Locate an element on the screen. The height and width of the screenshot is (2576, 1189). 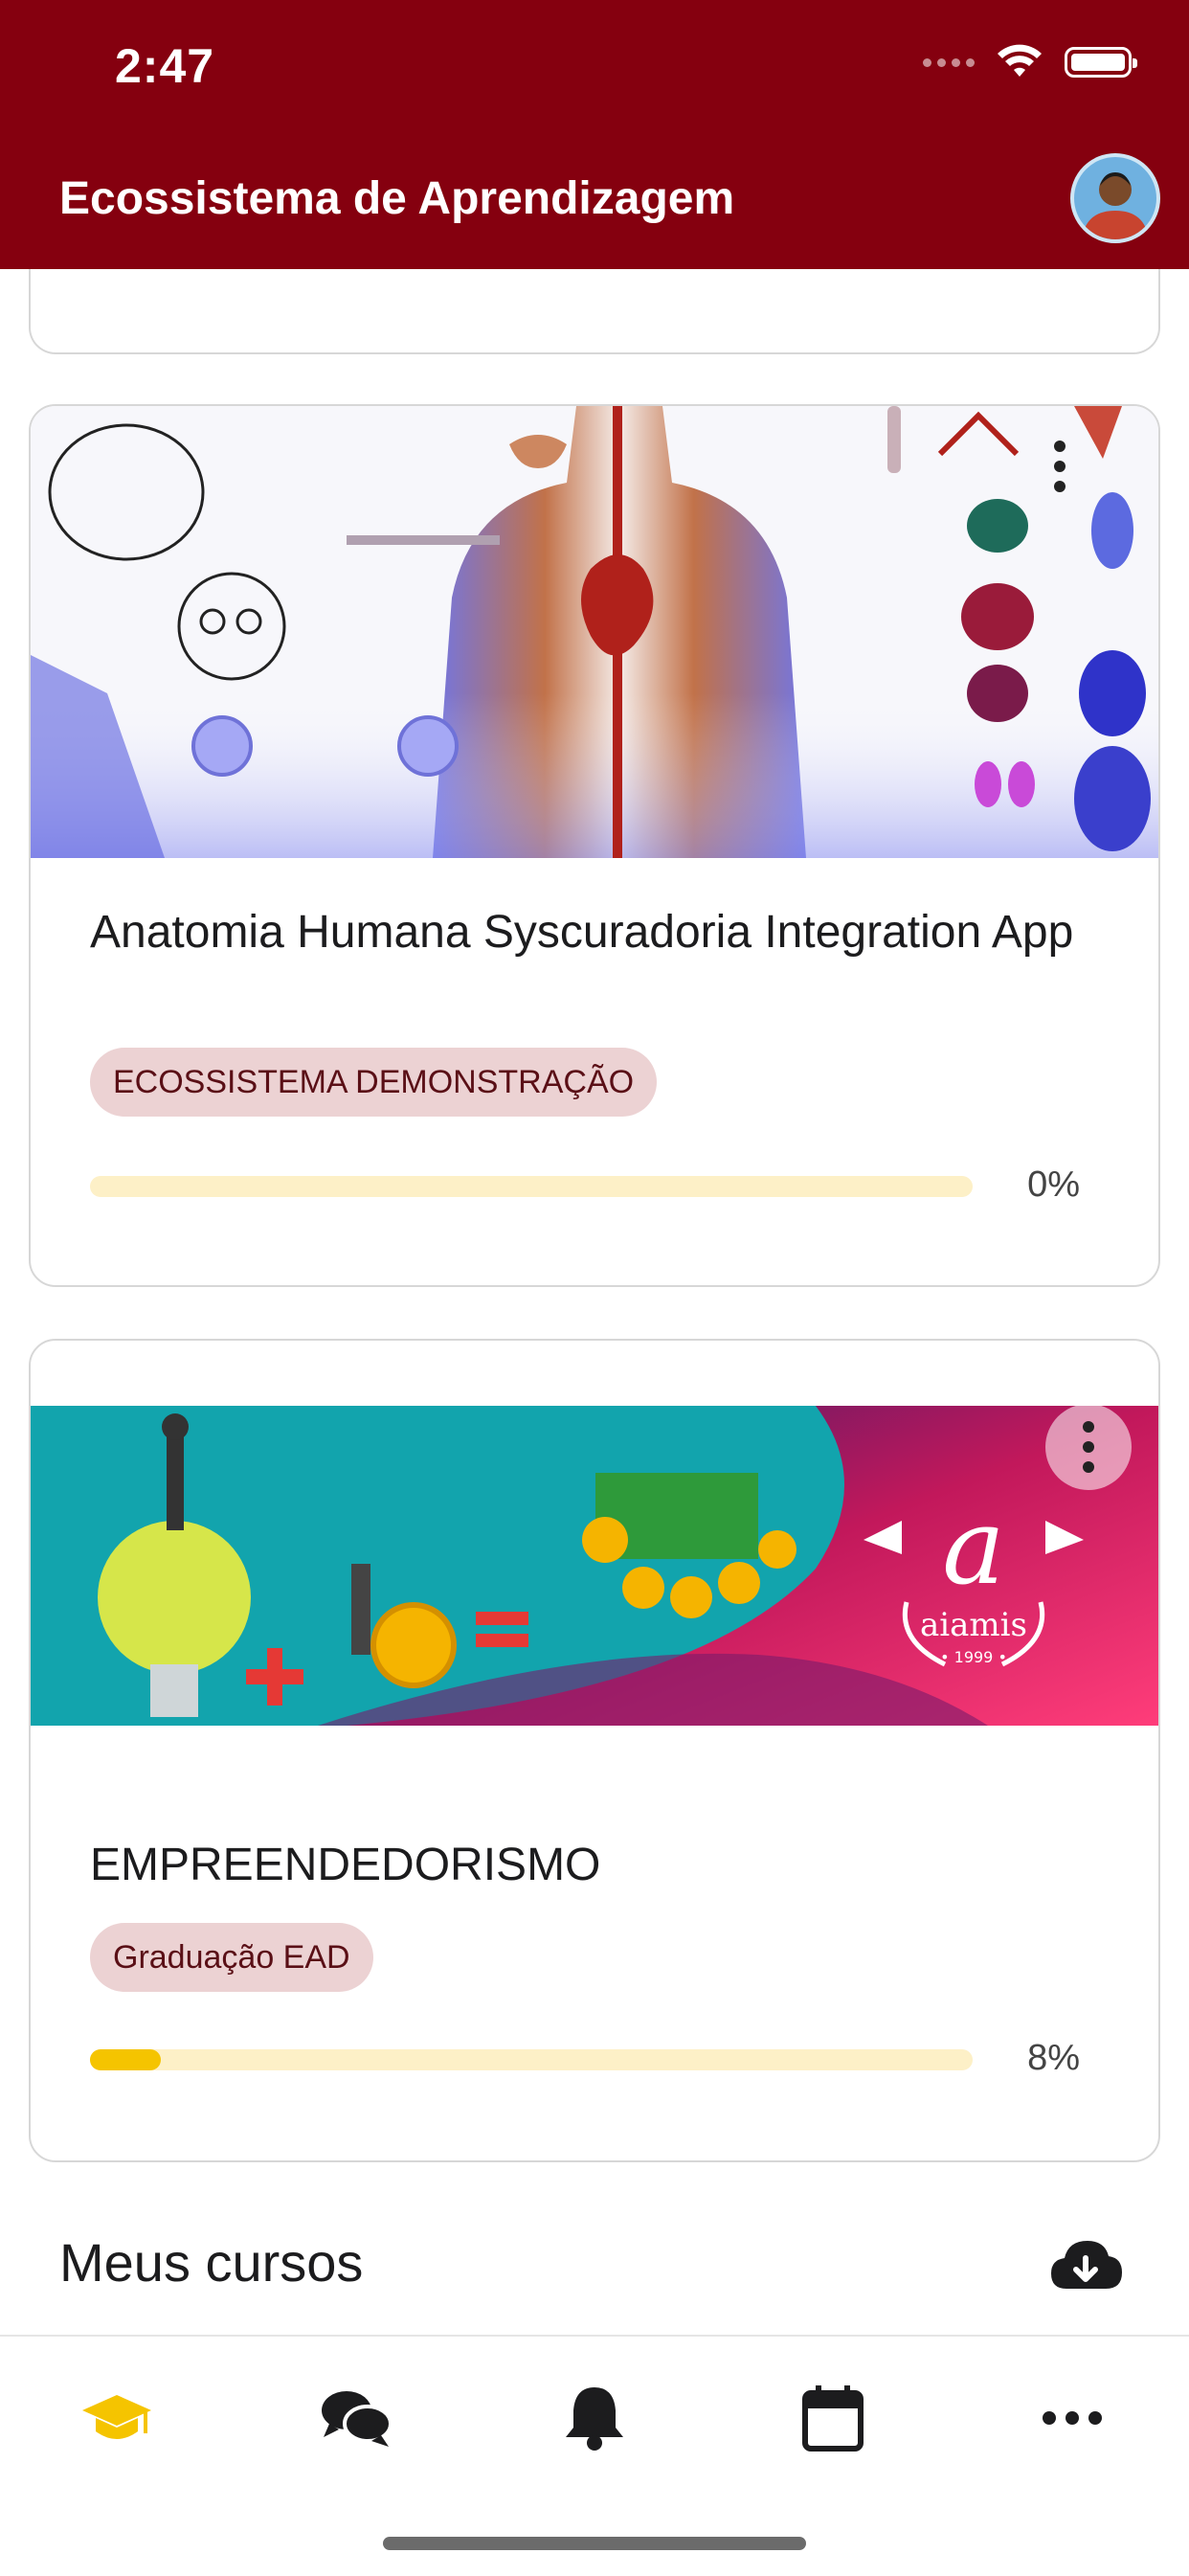
chat-bubbles-icon is located at coordinates (357, 2419).